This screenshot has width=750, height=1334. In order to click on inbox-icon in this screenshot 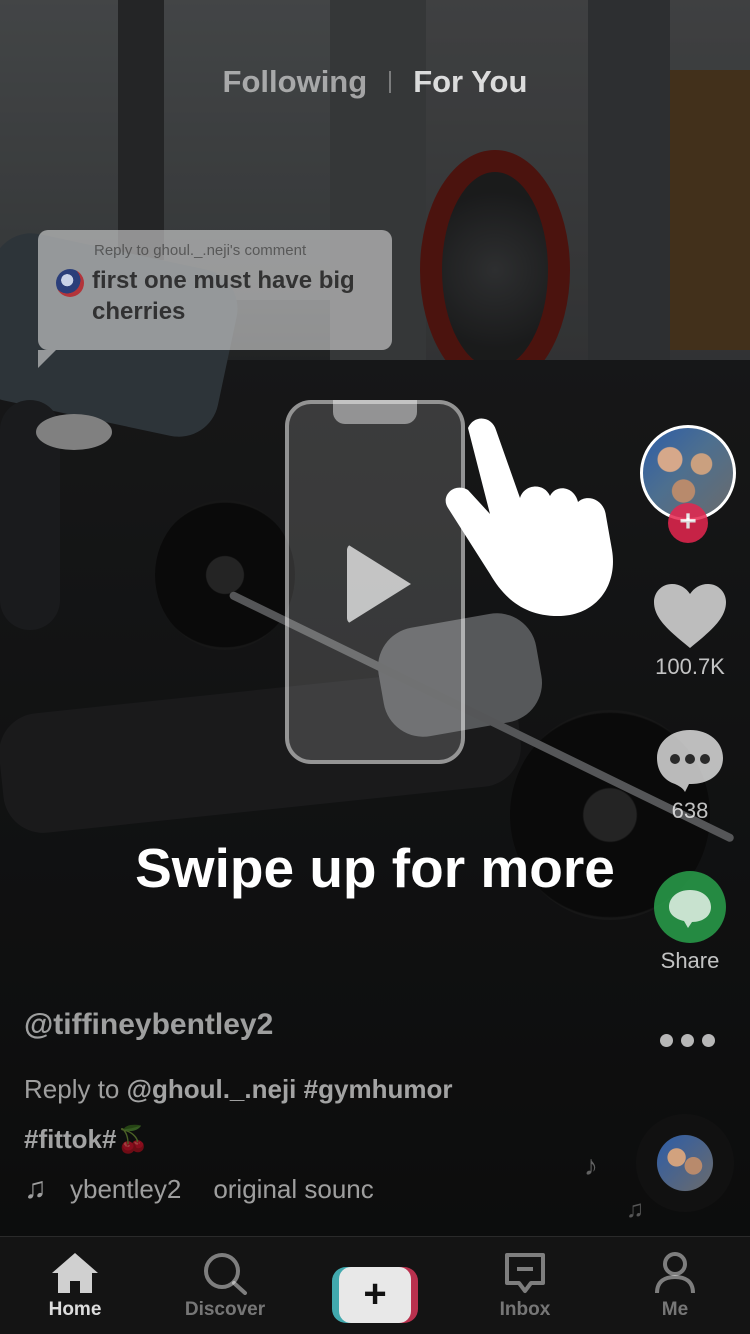, I will do `click(525, 1273)`.